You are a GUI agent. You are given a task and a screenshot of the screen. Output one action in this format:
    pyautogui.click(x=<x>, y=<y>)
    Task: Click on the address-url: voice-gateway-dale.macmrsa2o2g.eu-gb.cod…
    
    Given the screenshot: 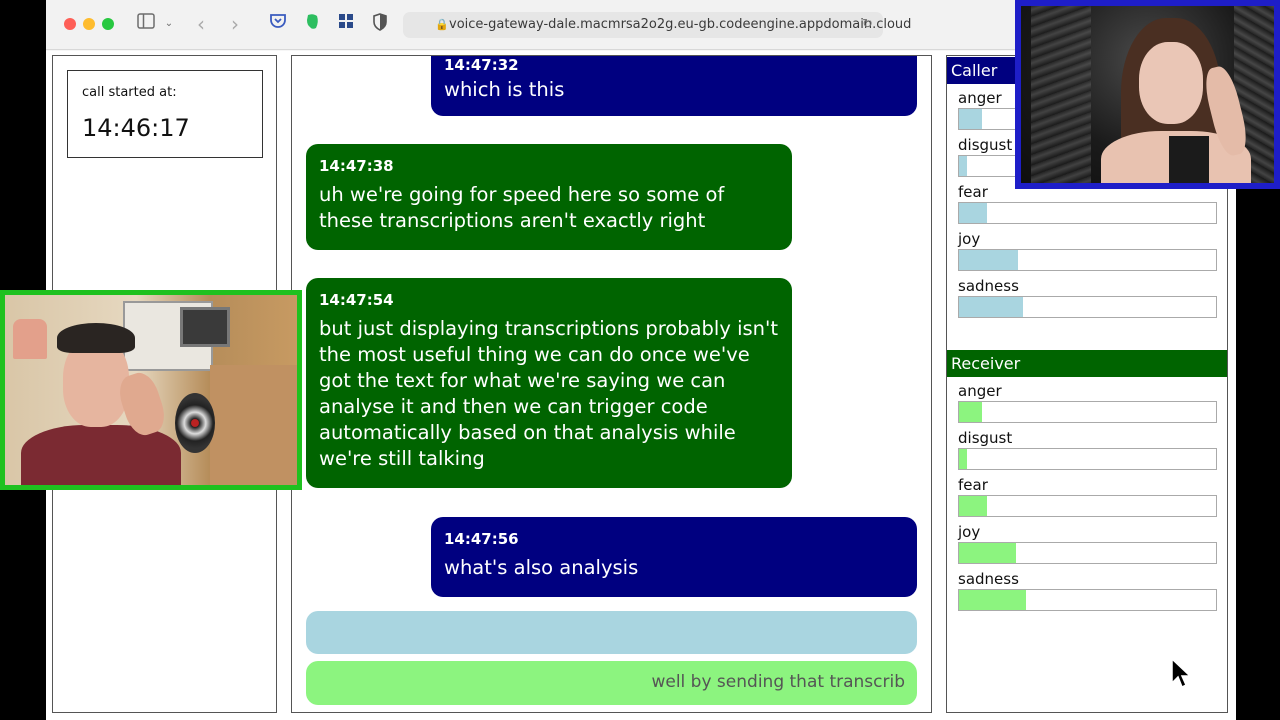 What is the action you would take?
    pyautogui.click(x=680, y=24)
    